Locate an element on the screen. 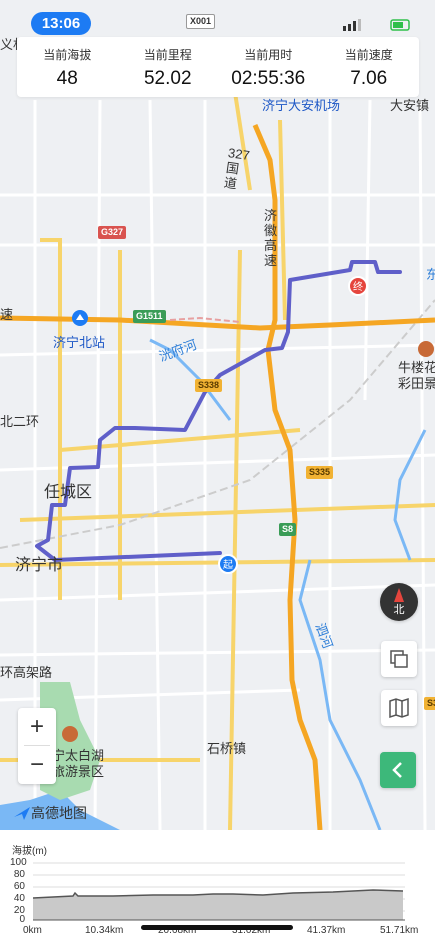 The image size is (435, 942). collapse-button is located at coordinates (398, 770).